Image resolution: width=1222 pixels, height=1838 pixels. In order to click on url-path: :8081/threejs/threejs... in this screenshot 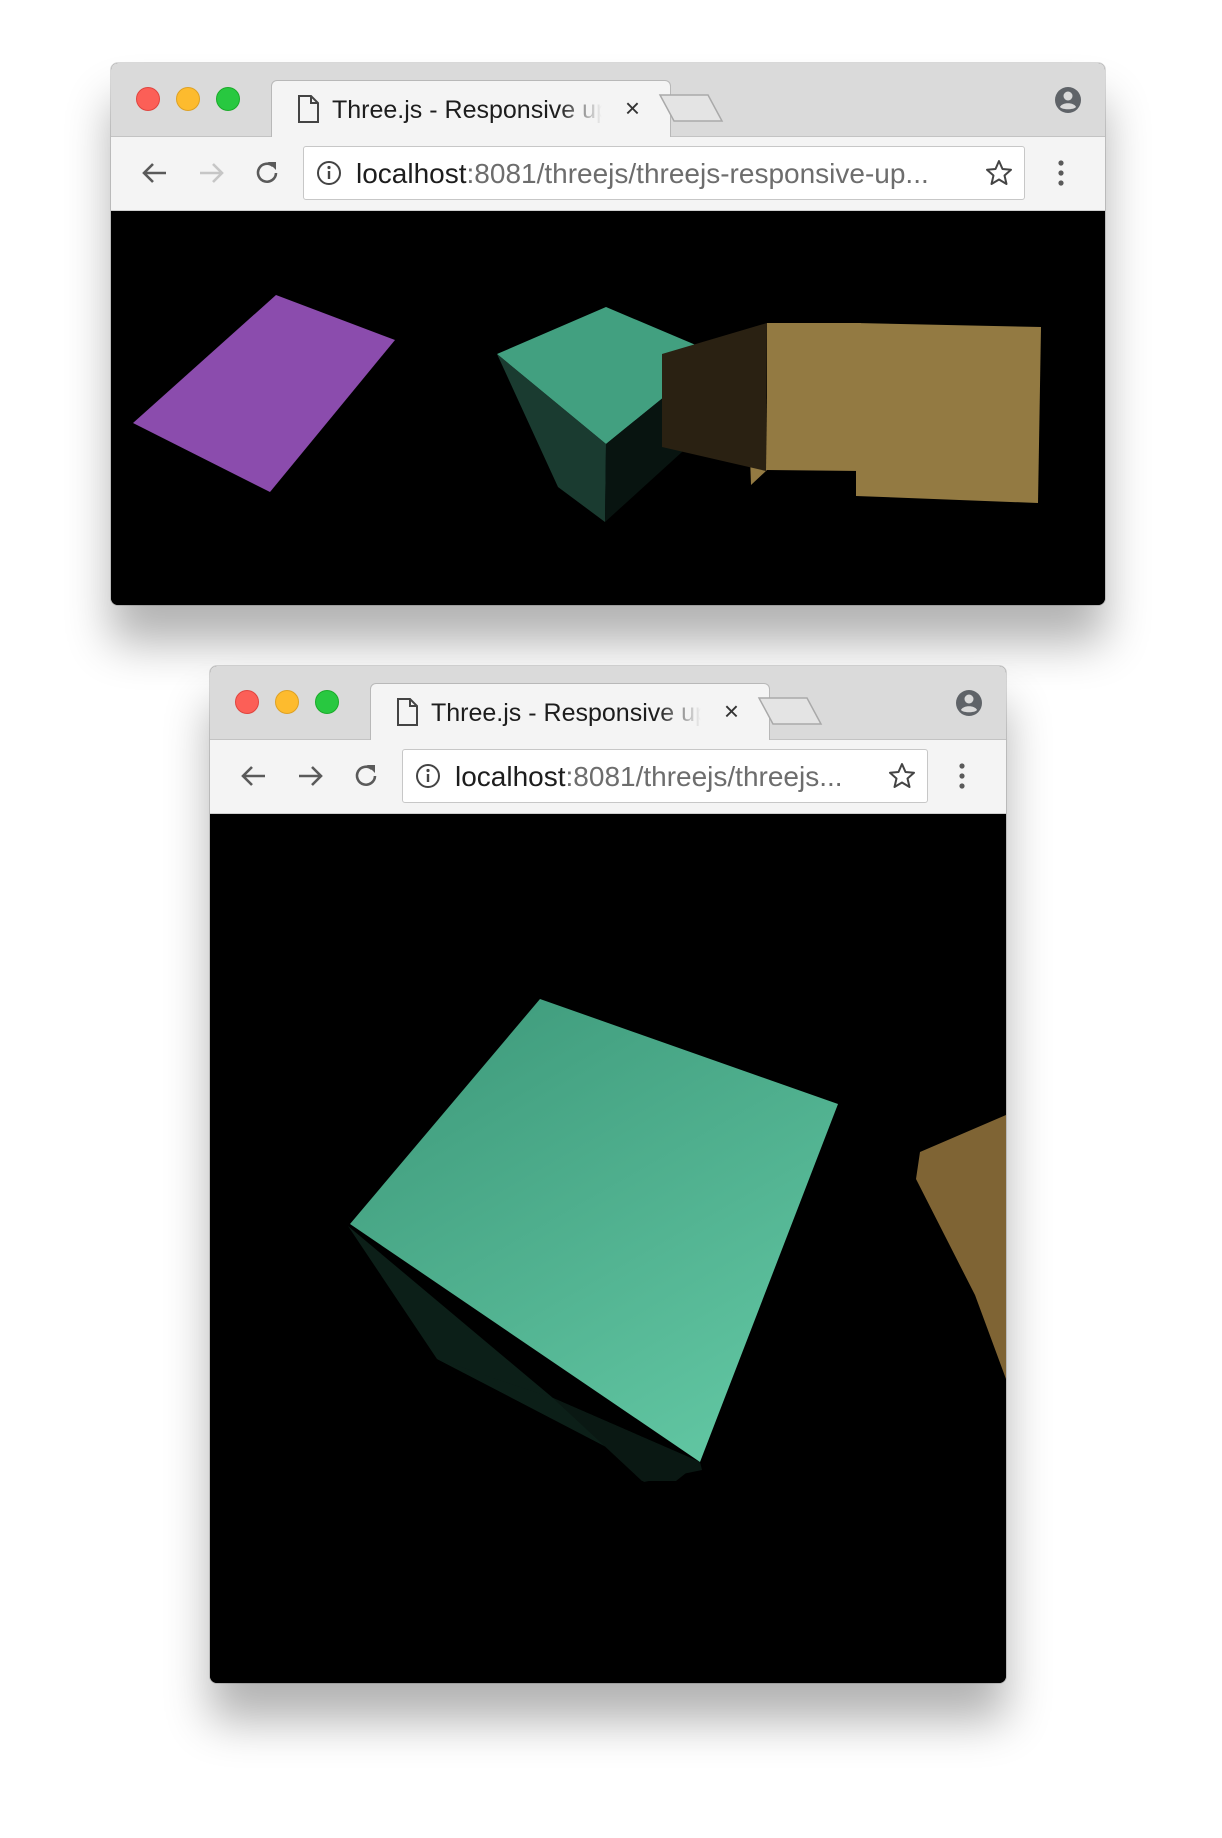, I will do `click(704, 776)`.